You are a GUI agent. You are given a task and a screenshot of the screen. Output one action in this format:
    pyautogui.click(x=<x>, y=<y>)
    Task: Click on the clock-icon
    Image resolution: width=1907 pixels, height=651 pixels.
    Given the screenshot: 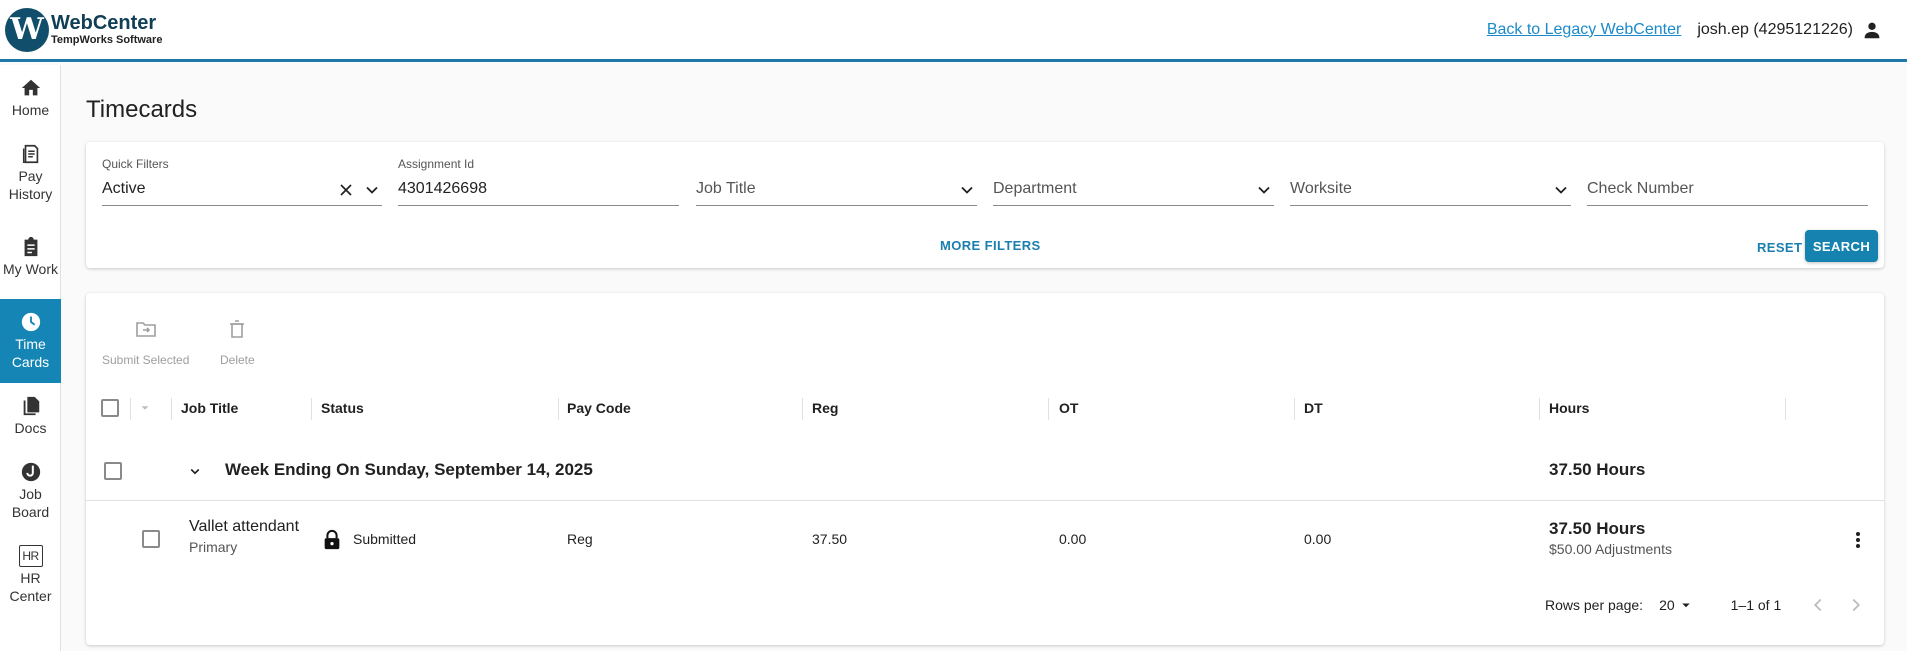 What is the action you would take?
    pyautogui.click(x=30, y=322)
    